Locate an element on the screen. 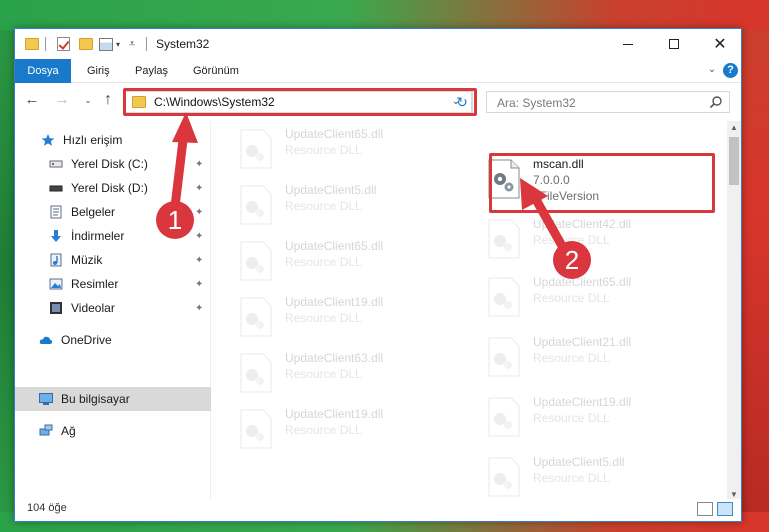  maximize-icon is located at coordinates (674, 44).